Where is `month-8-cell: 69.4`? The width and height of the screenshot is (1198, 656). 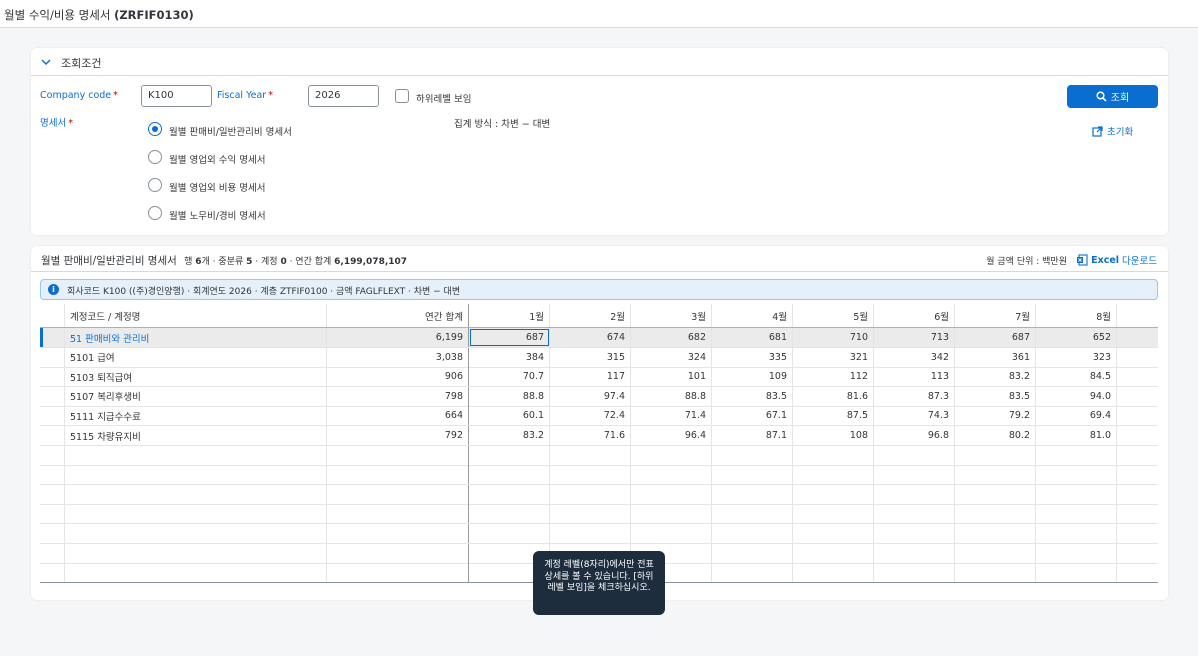 month-8-cell: 69.4 is located at coordinates (1076, 416).